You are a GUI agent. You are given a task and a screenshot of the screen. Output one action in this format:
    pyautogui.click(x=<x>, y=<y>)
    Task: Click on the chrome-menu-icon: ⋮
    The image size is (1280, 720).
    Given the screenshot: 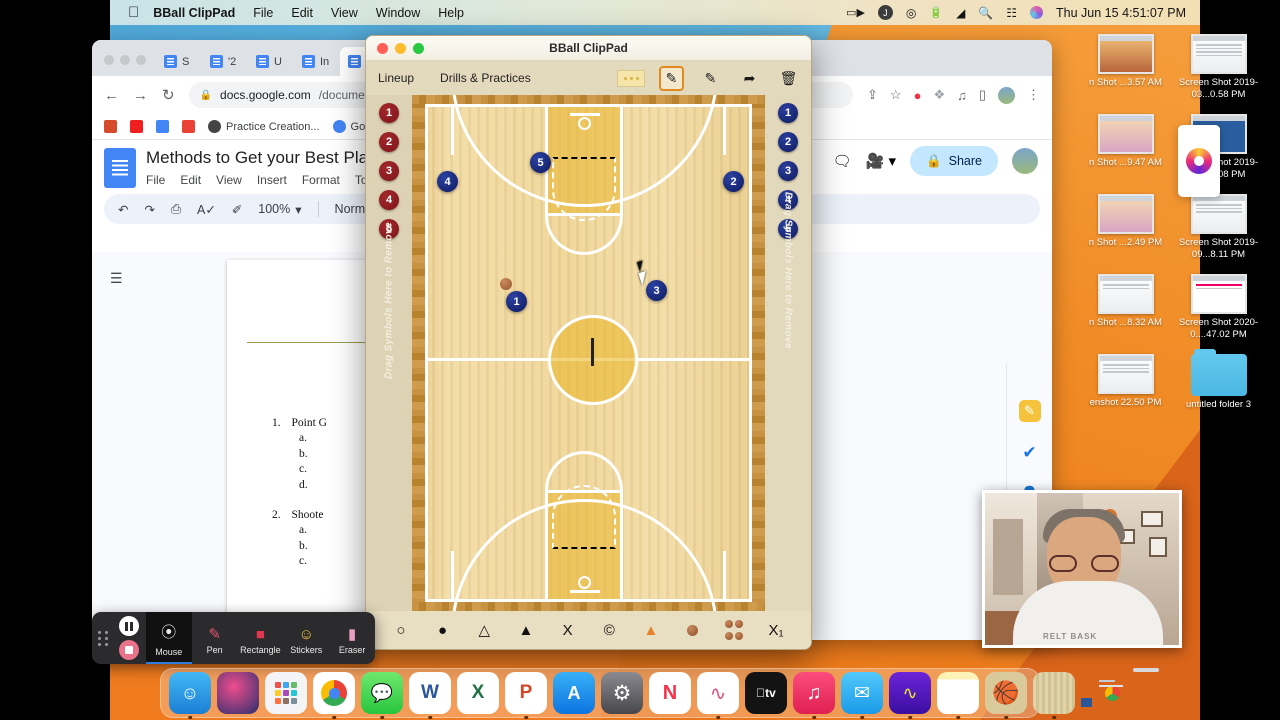 What is the action you would take?
    pyautogui.click(x=1033, y=95)
    